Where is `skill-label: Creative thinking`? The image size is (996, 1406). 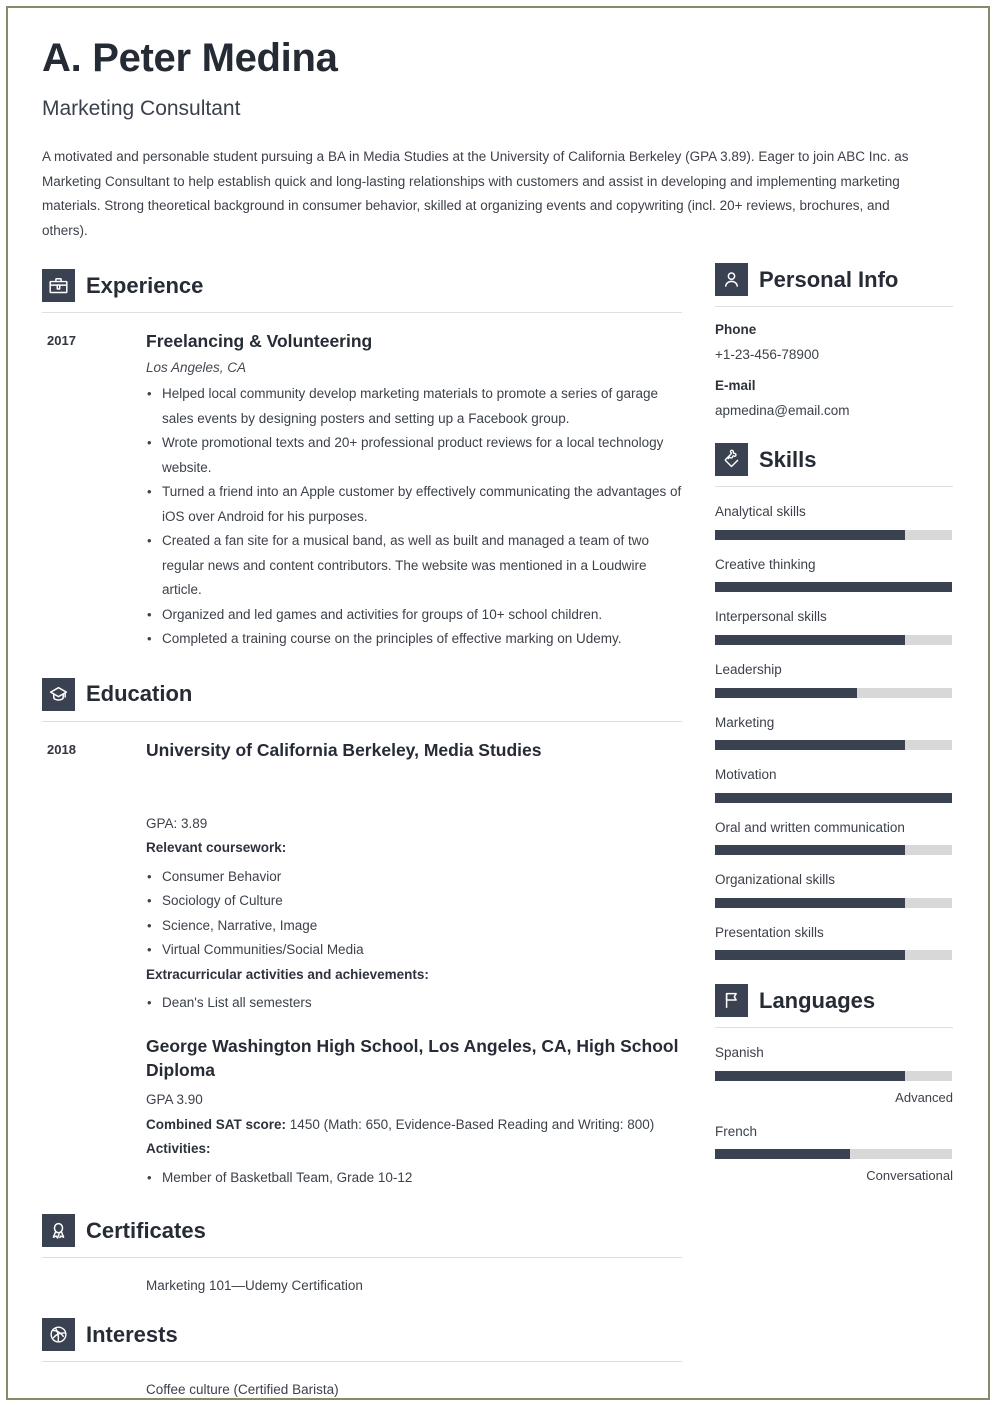 skill-label: Creative thinking is located at coordinates (765, 564).